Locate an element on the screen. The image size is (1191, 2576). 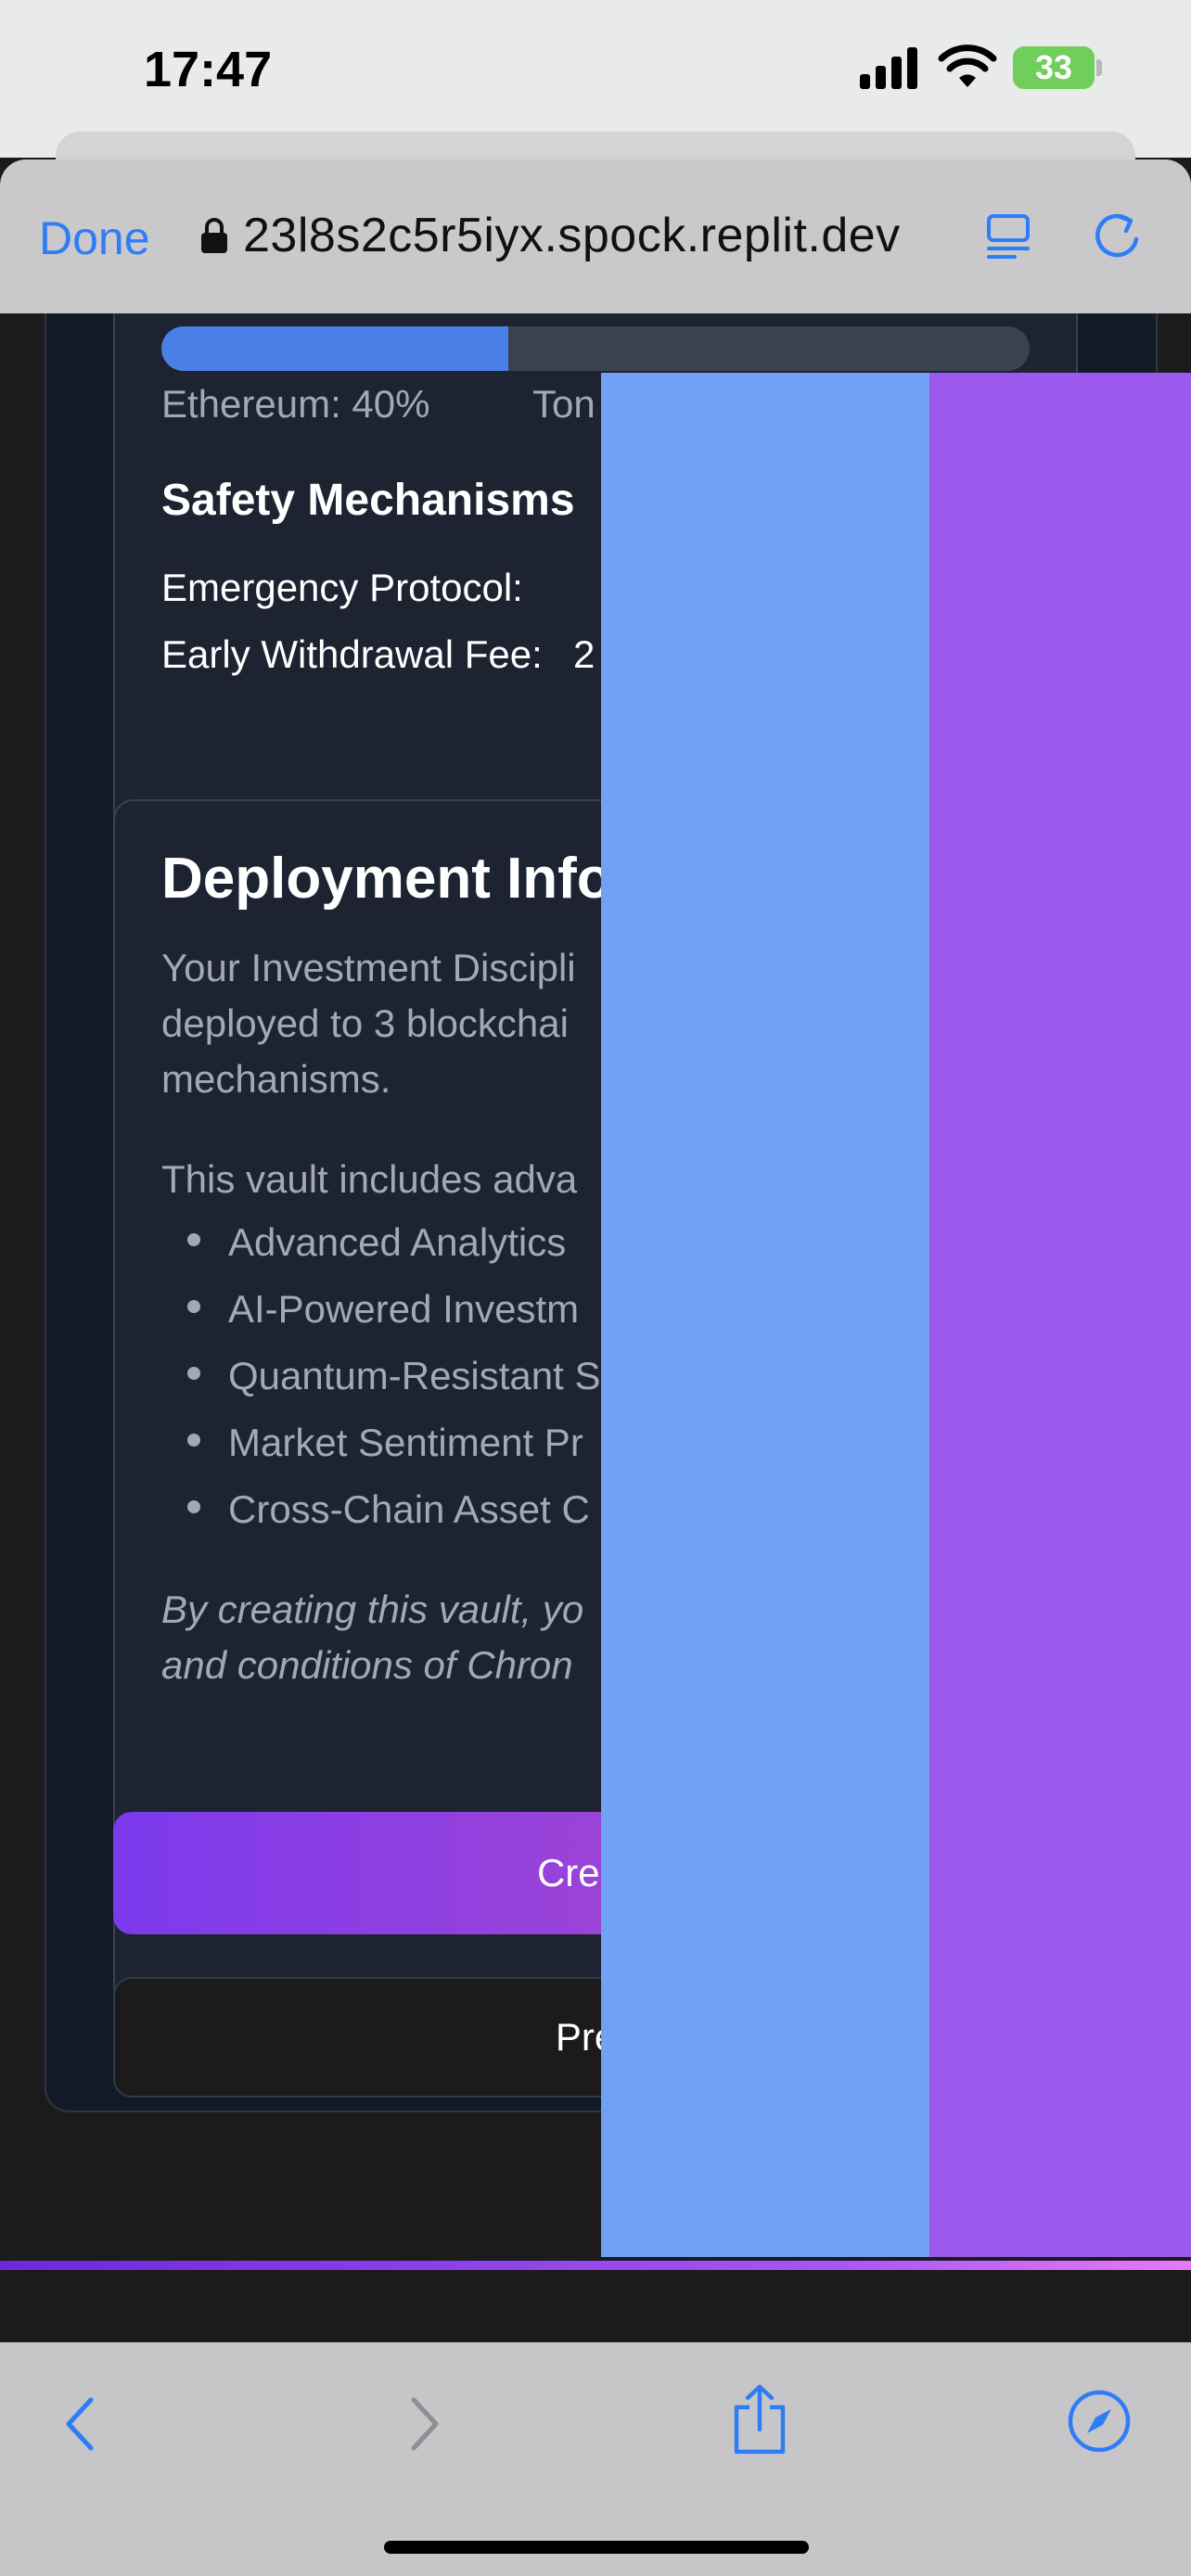
feature-item: Market Sentiment Pr is located at coordinates (372, 1443).